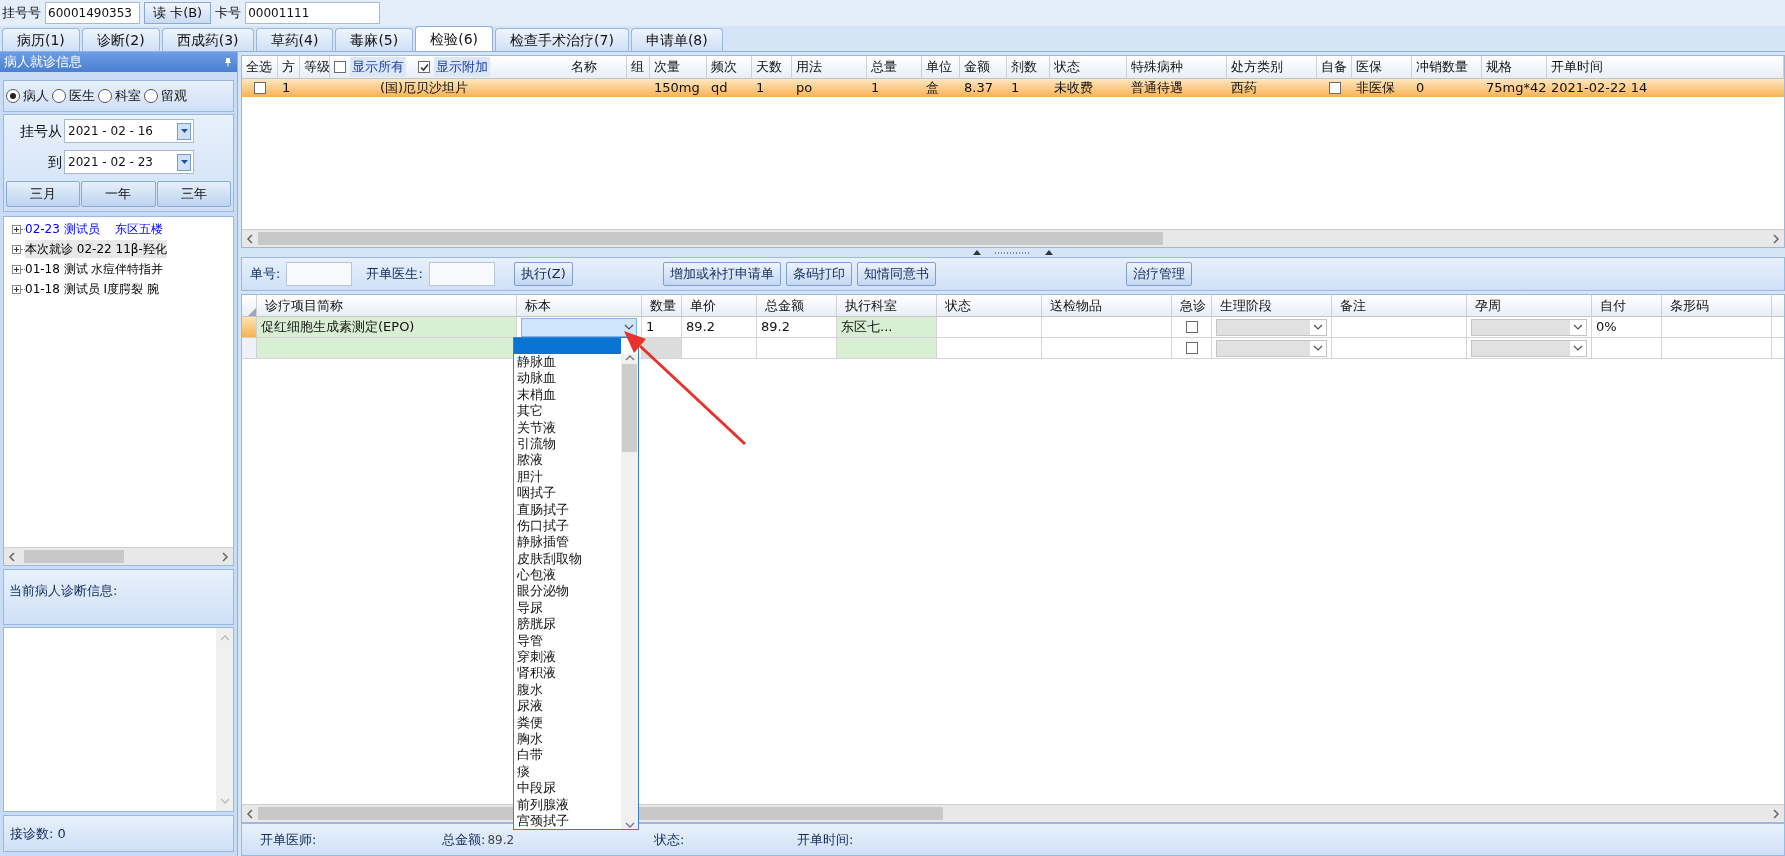 The height and width of the screenshot is (856, 1785). What do you see at coordinates (1353, 305) in the screenshot?
I see `column-header: 备注` at bounding box center [1353, 305].